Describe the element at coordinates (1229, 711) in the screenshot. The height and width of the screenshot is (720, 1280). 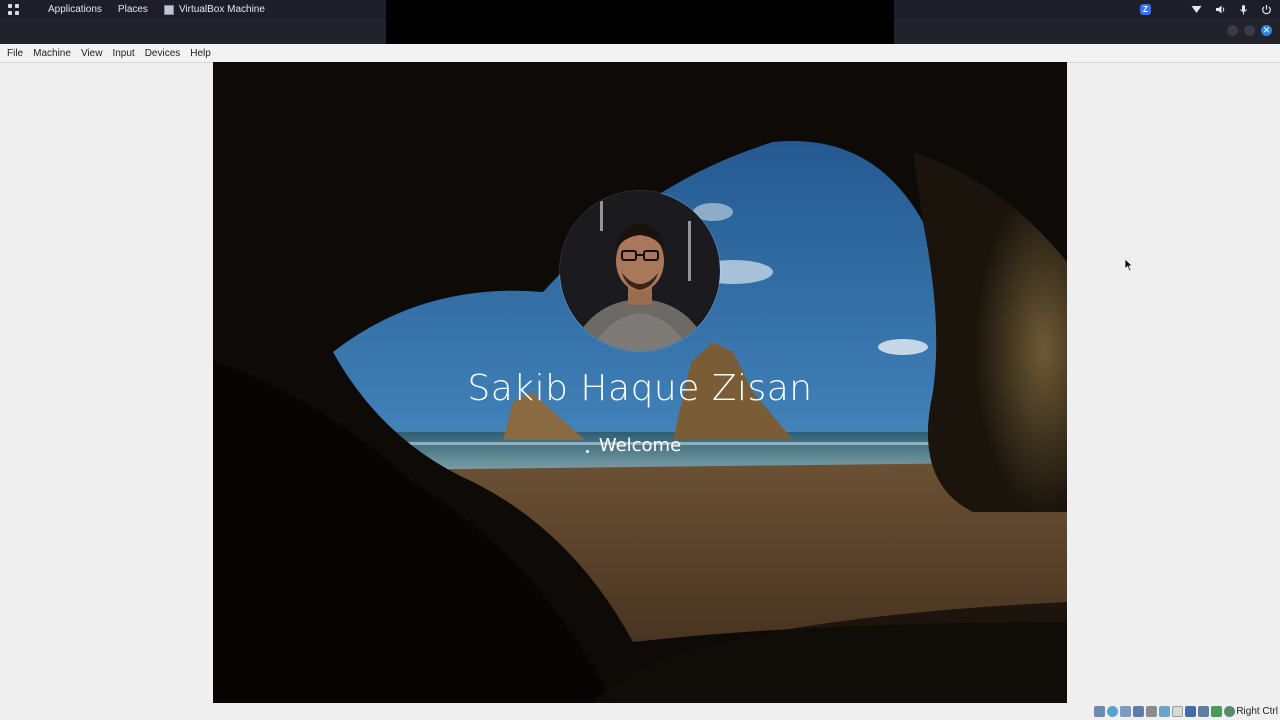
I see `keyboard-icon` at that location.